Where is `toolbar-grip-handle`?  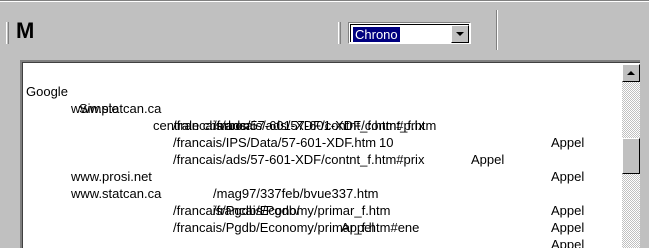 toolbar-grip-handle is located at coordinates (7, 33).